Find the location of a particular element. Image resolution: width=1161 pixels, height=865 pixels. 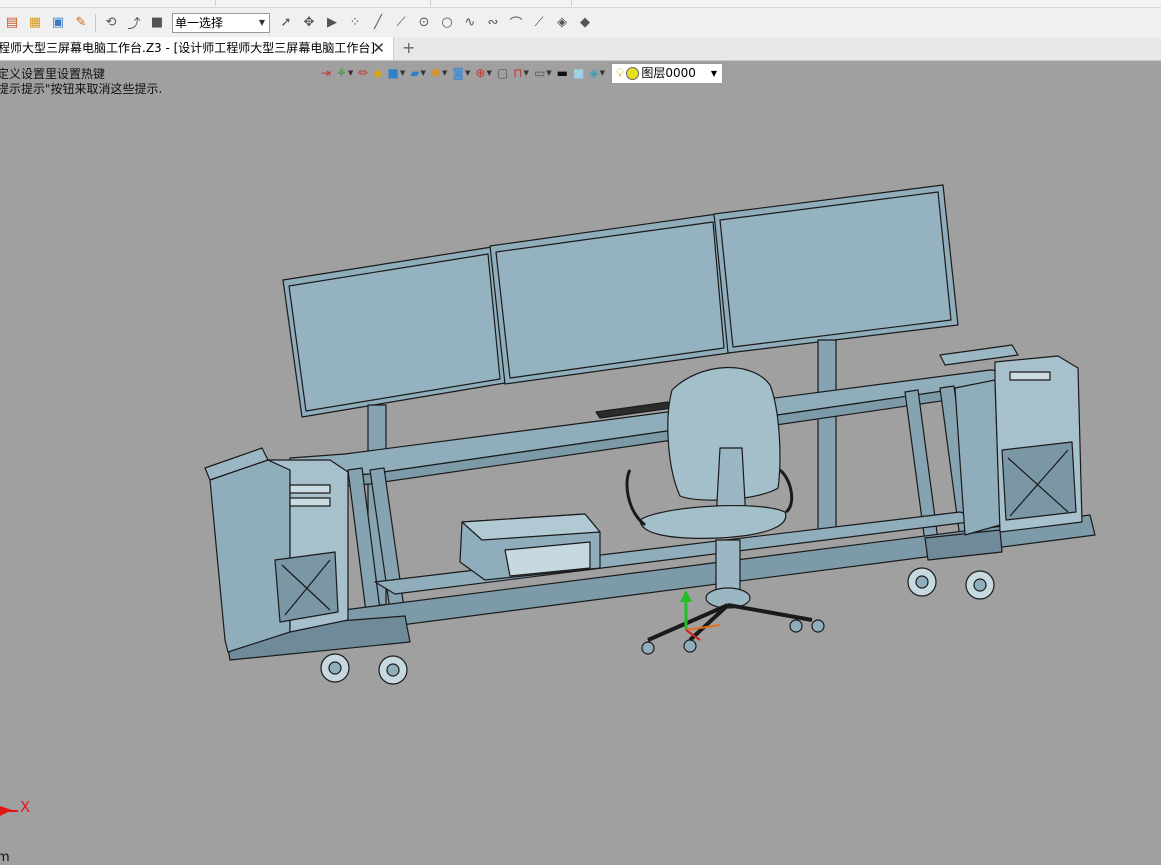

toolbar-separator is located at coordinates (95, 22).